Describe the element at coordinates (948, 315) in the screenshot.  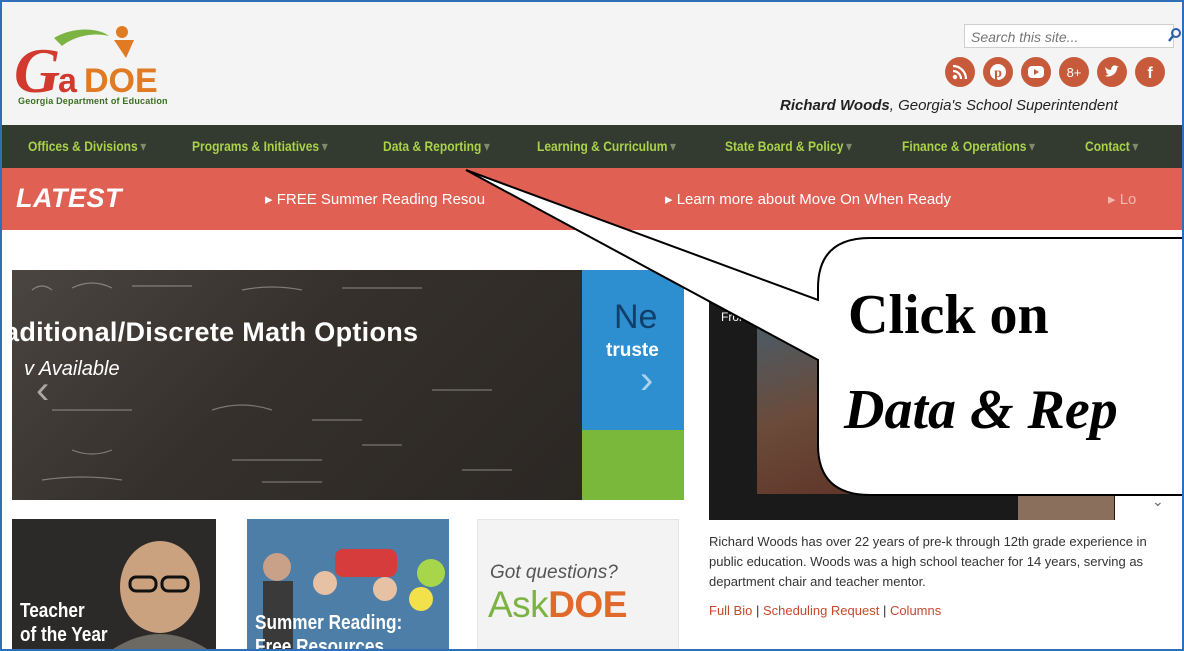
I see `callout-line1: Click on` at that location.